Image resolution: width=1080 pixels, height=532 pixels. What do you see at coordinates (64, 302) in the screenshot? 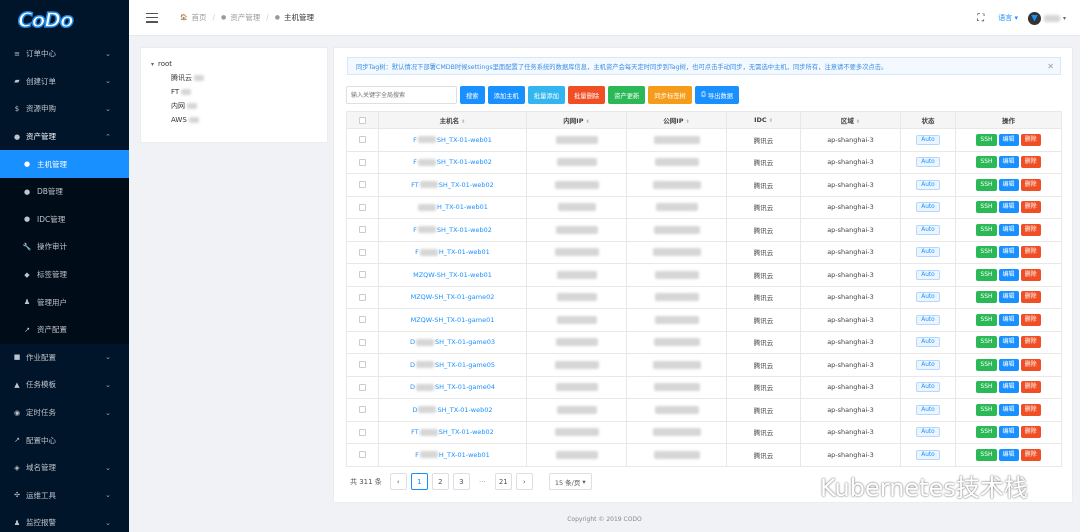
I see `sidebar-item-user: ♟ 管理用户` at bounding box center [64, 302].